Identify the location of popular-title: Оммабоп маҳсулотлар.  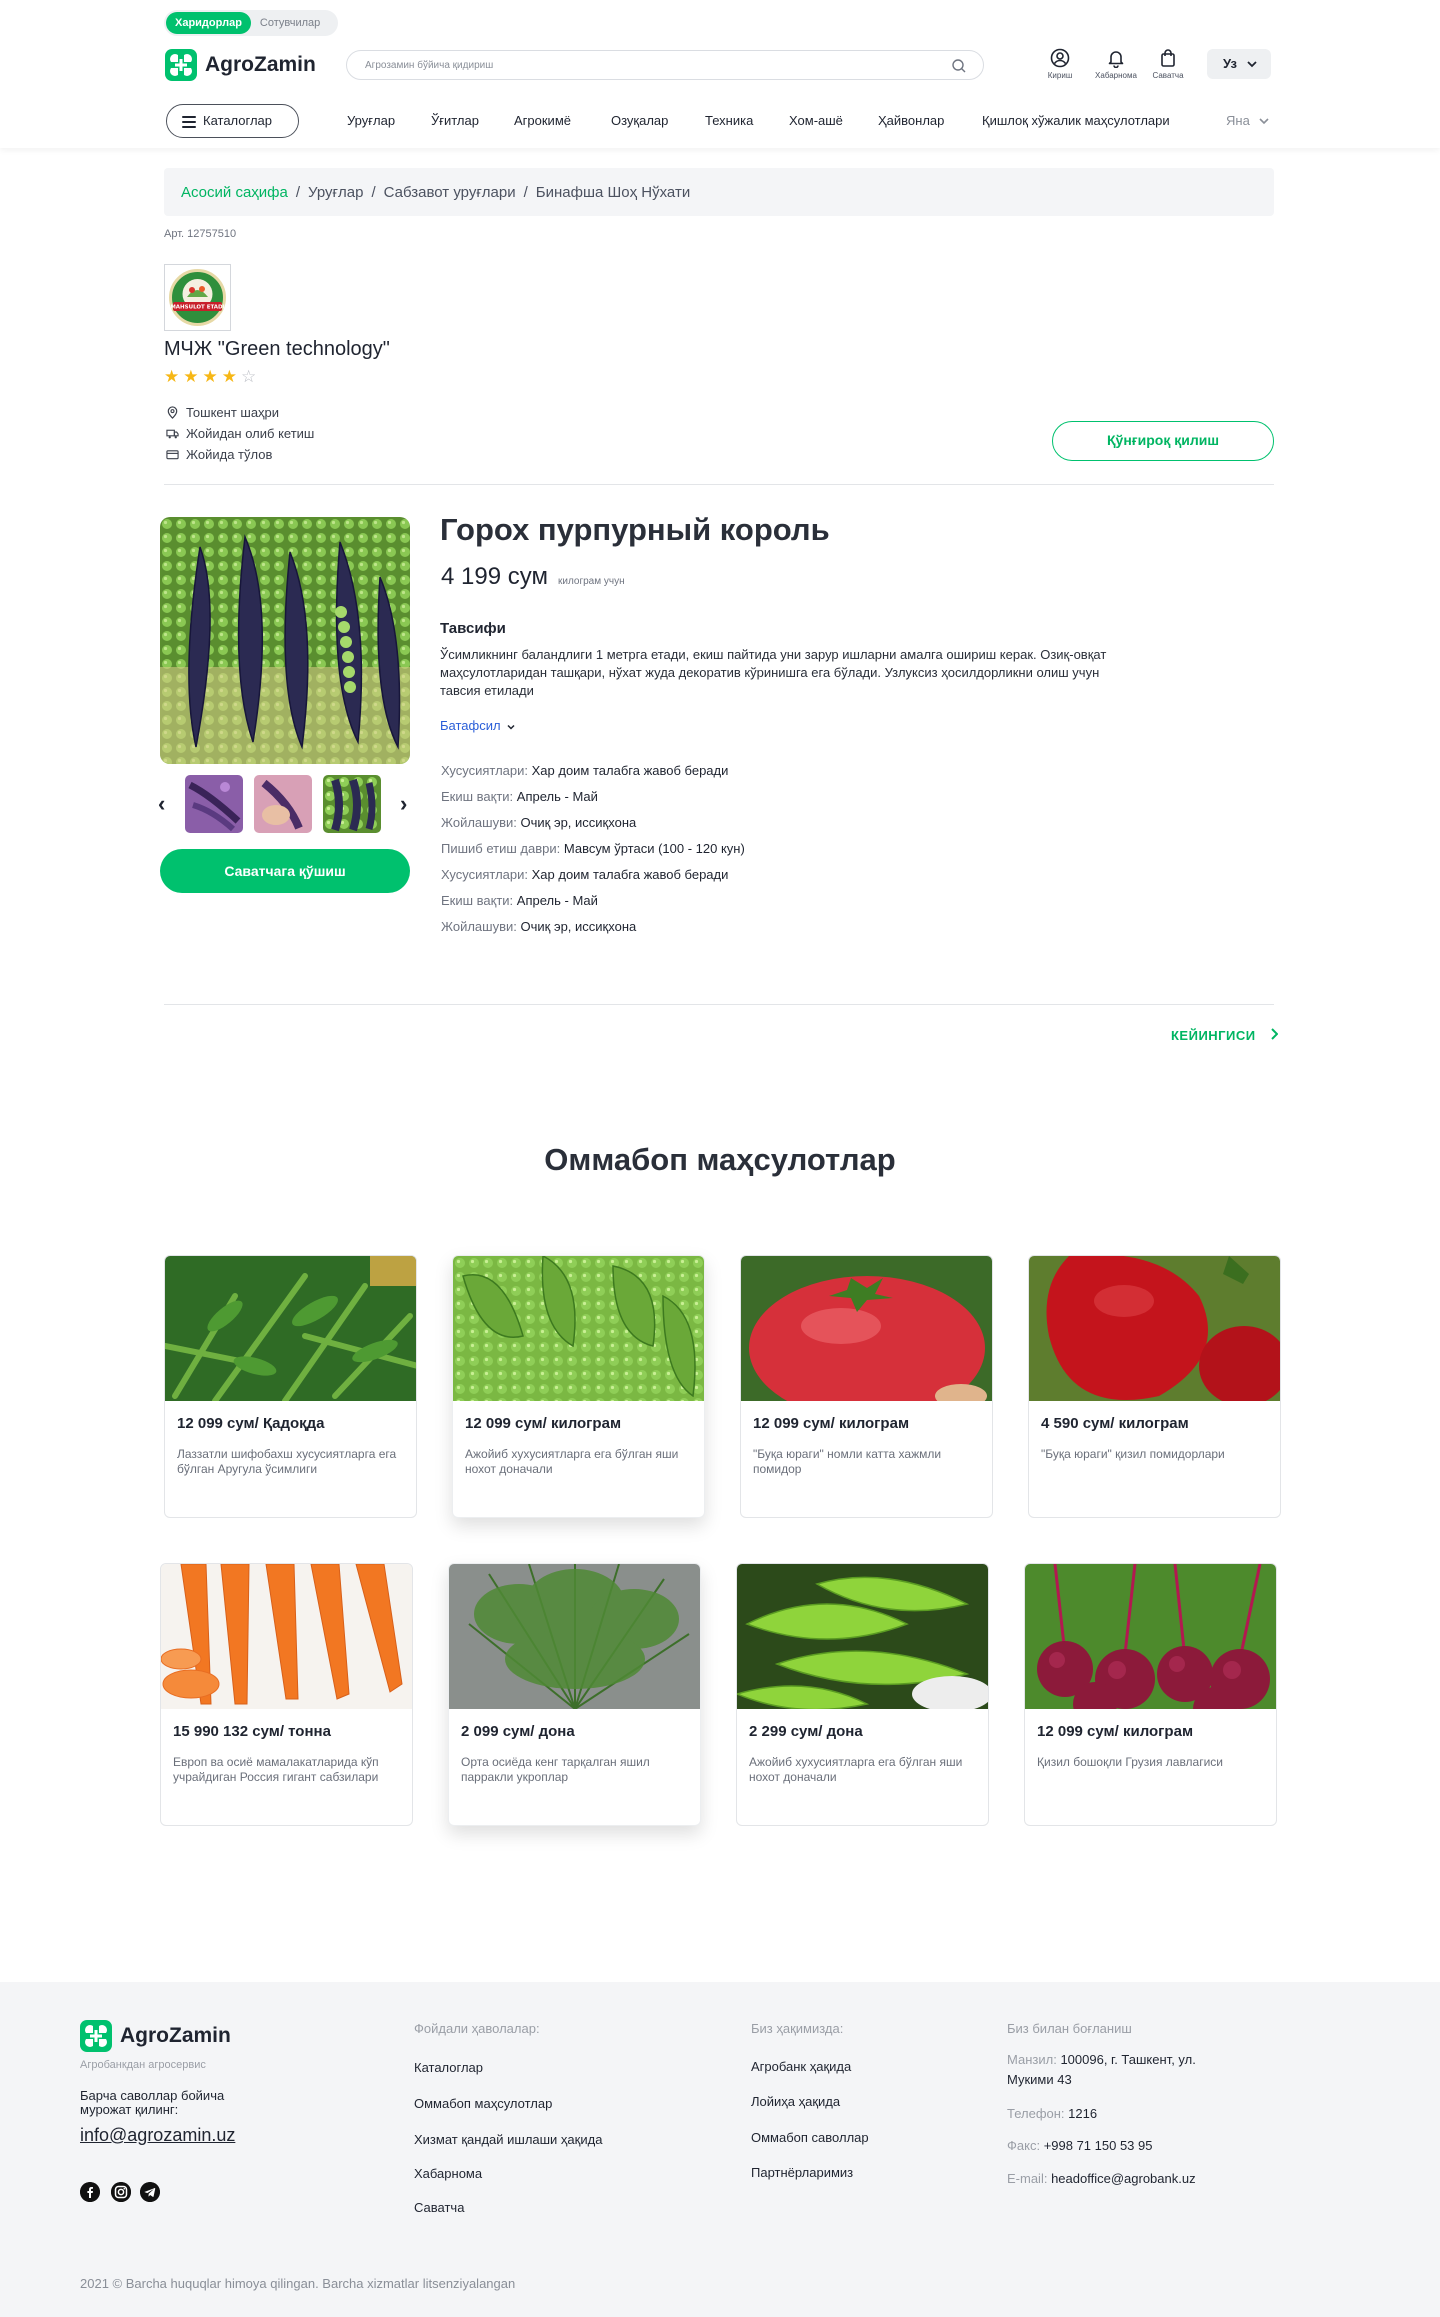
(720, 1159).